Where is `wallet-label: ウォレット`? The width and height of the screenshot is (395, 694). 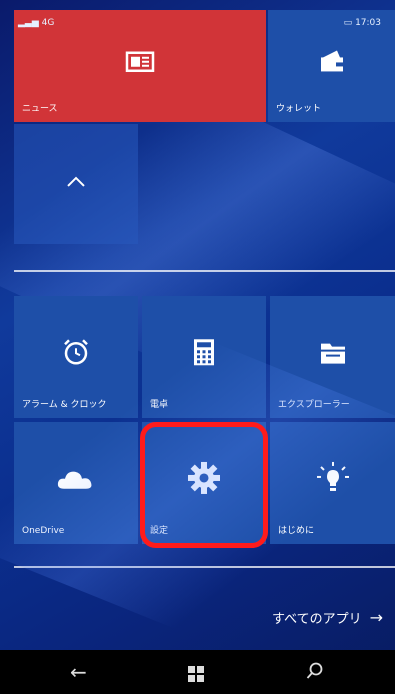
wallet-label: ウォレット is located at coordinates (299, 109).